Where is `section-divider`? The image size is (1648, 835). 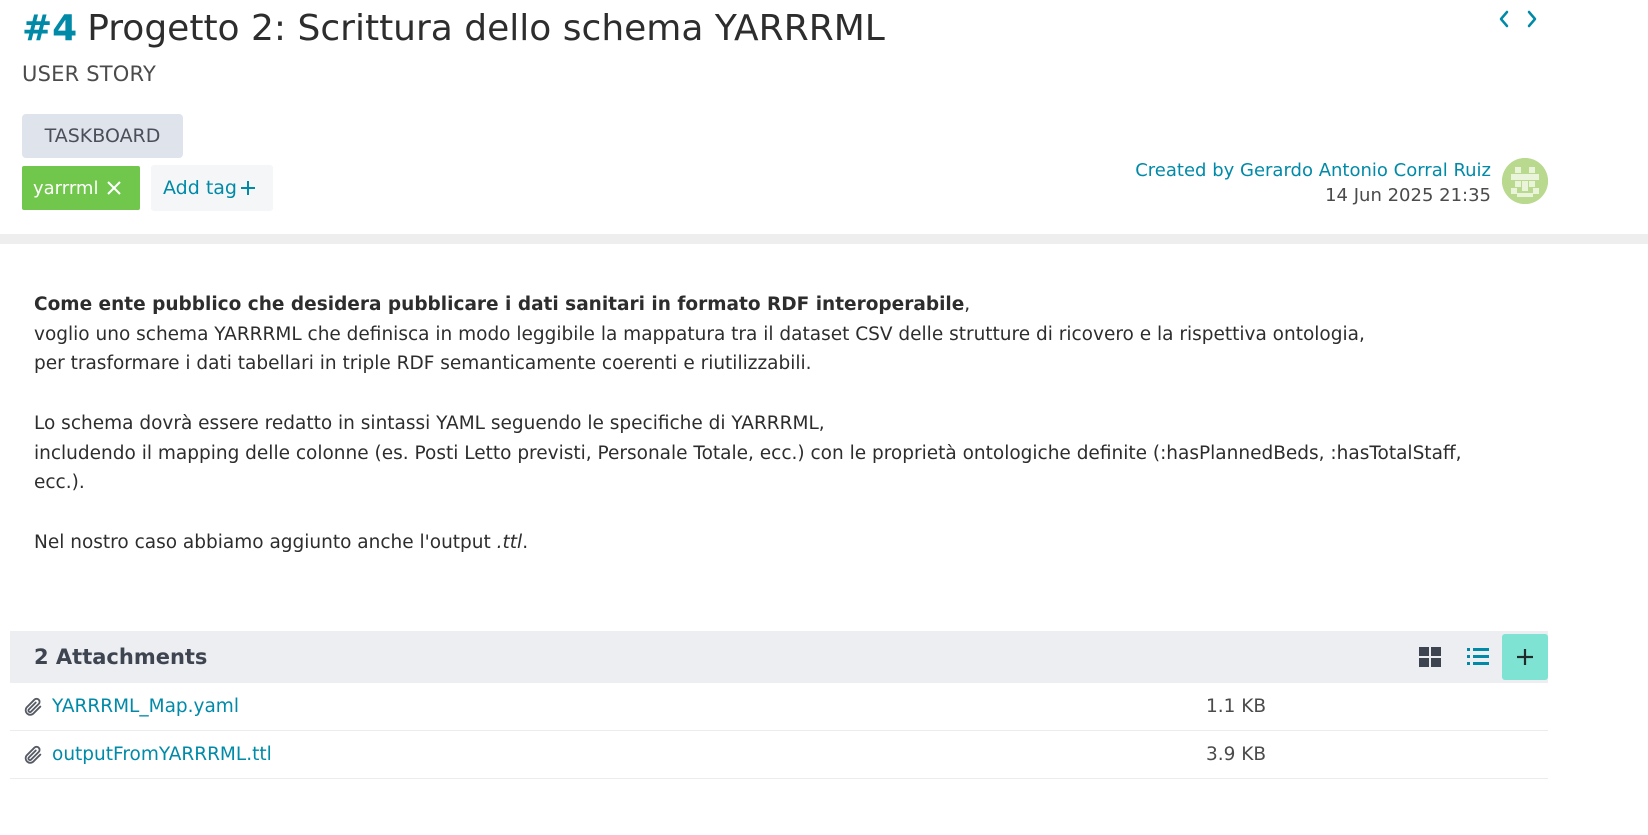
section-divider is located at coordinates (824, 239).